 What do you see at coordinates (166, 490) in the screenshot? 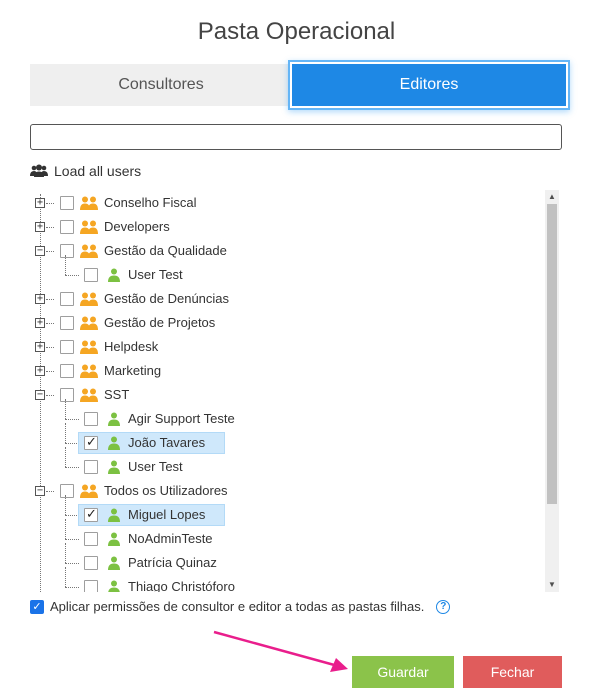
I see `tree-group-label: Todos os Utilizadores` at bounding box center [166, 490].